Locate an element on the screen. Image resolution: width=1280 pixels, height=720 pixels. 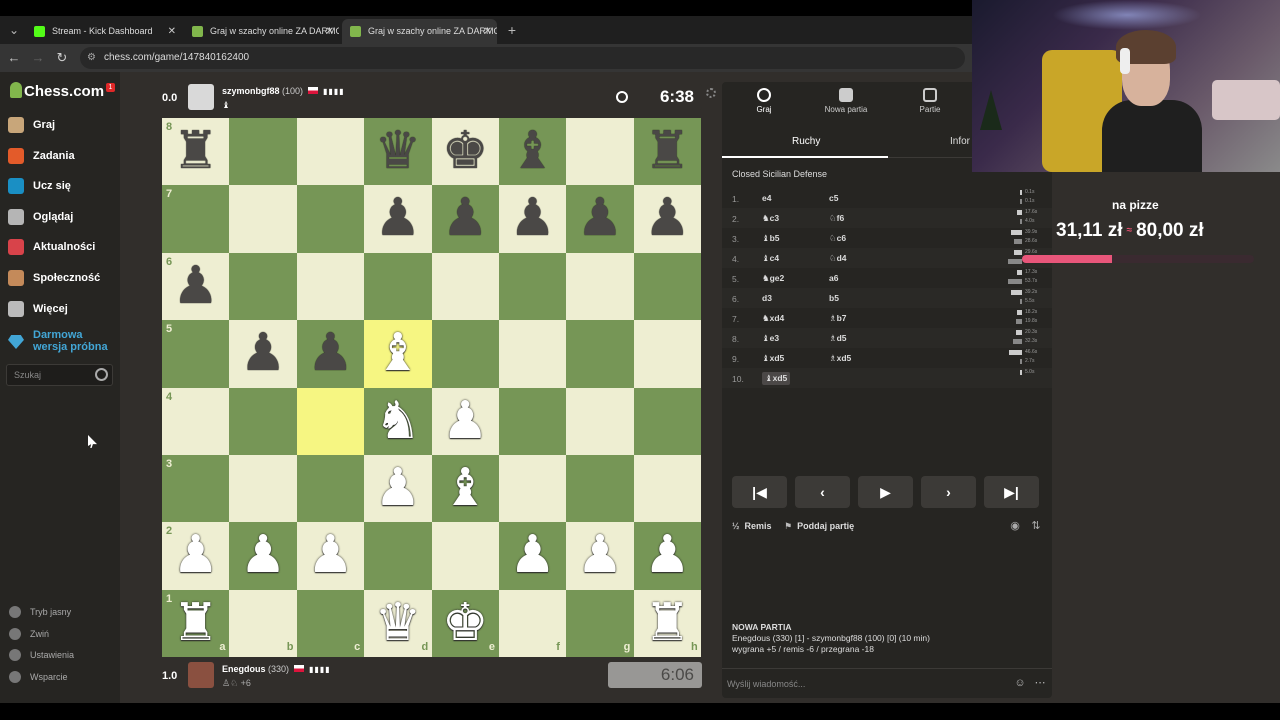
piece-h7: ♟ is located at coordinates (667, 218).